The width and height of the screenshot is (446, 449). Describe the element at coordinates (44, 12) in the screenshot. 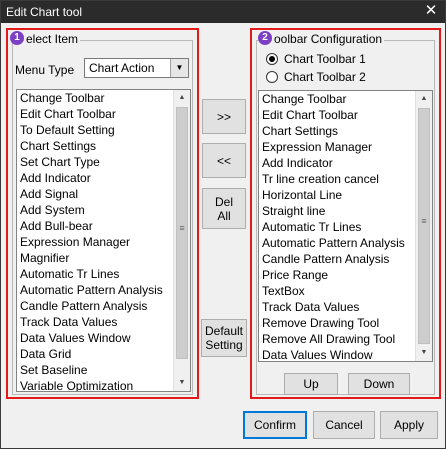

I see `window-title: Edit Chart tool` at that location.